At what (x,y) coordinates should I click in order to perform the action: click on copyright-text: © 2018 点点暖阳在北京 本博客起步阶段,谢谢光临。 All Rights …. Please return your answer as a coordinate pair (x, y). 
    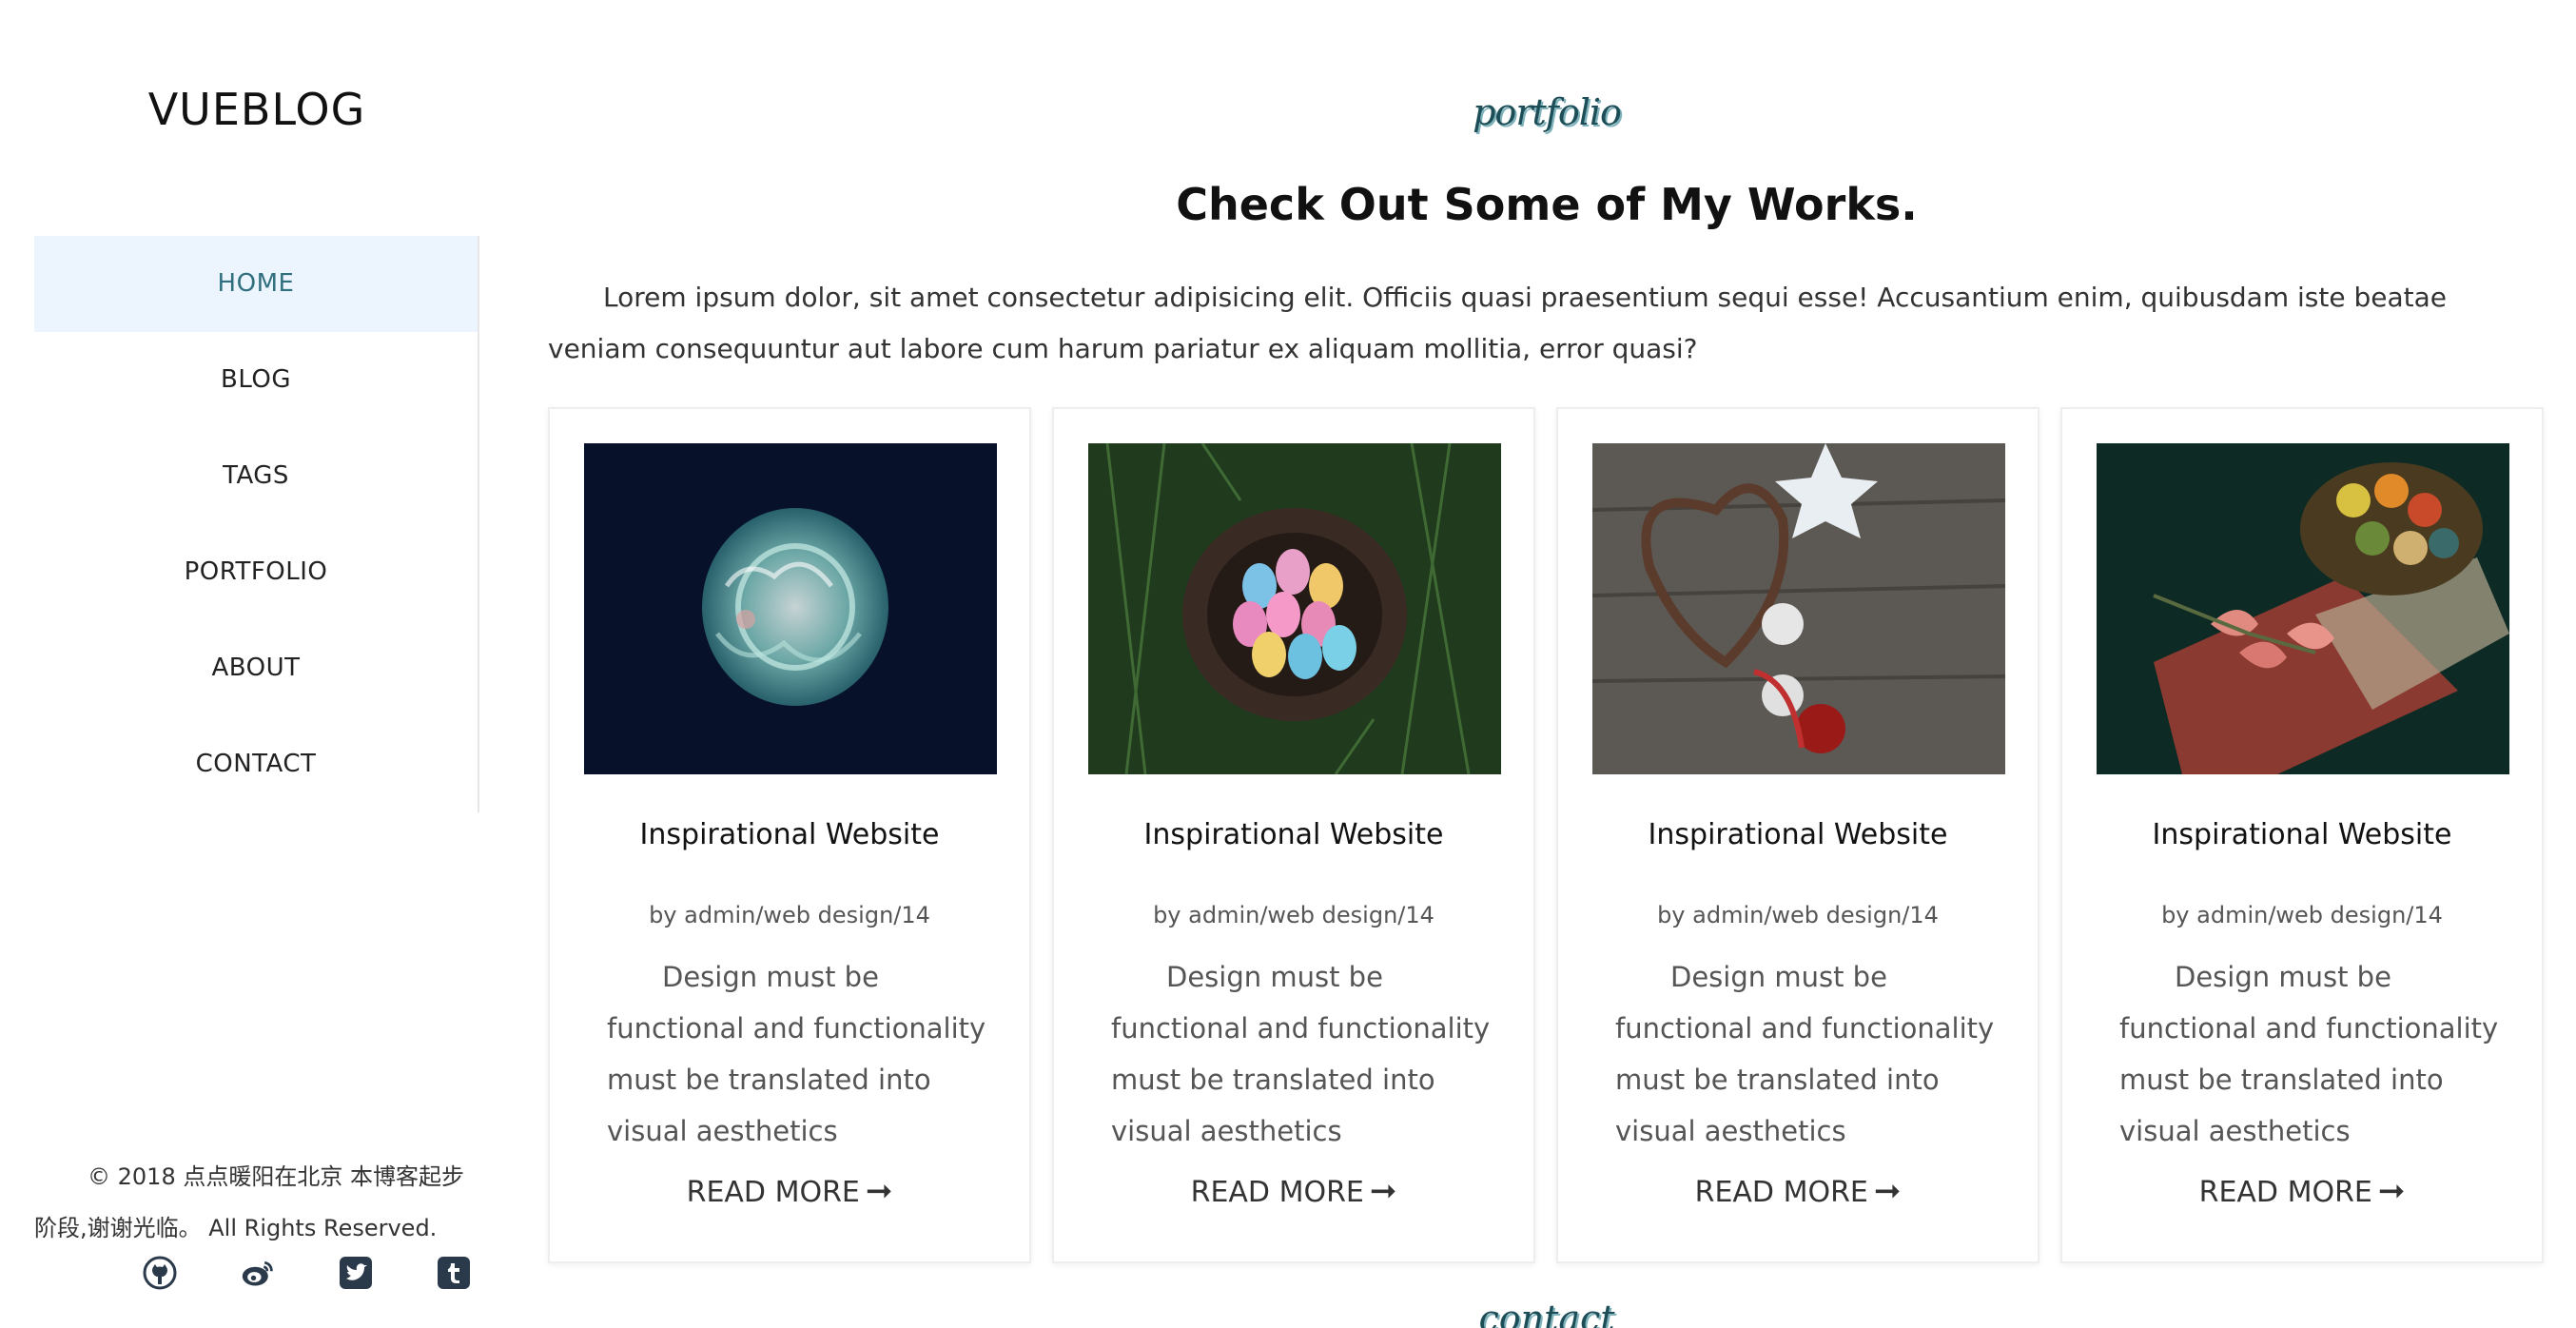
    Looking at the image, I should click on (249, 1202).